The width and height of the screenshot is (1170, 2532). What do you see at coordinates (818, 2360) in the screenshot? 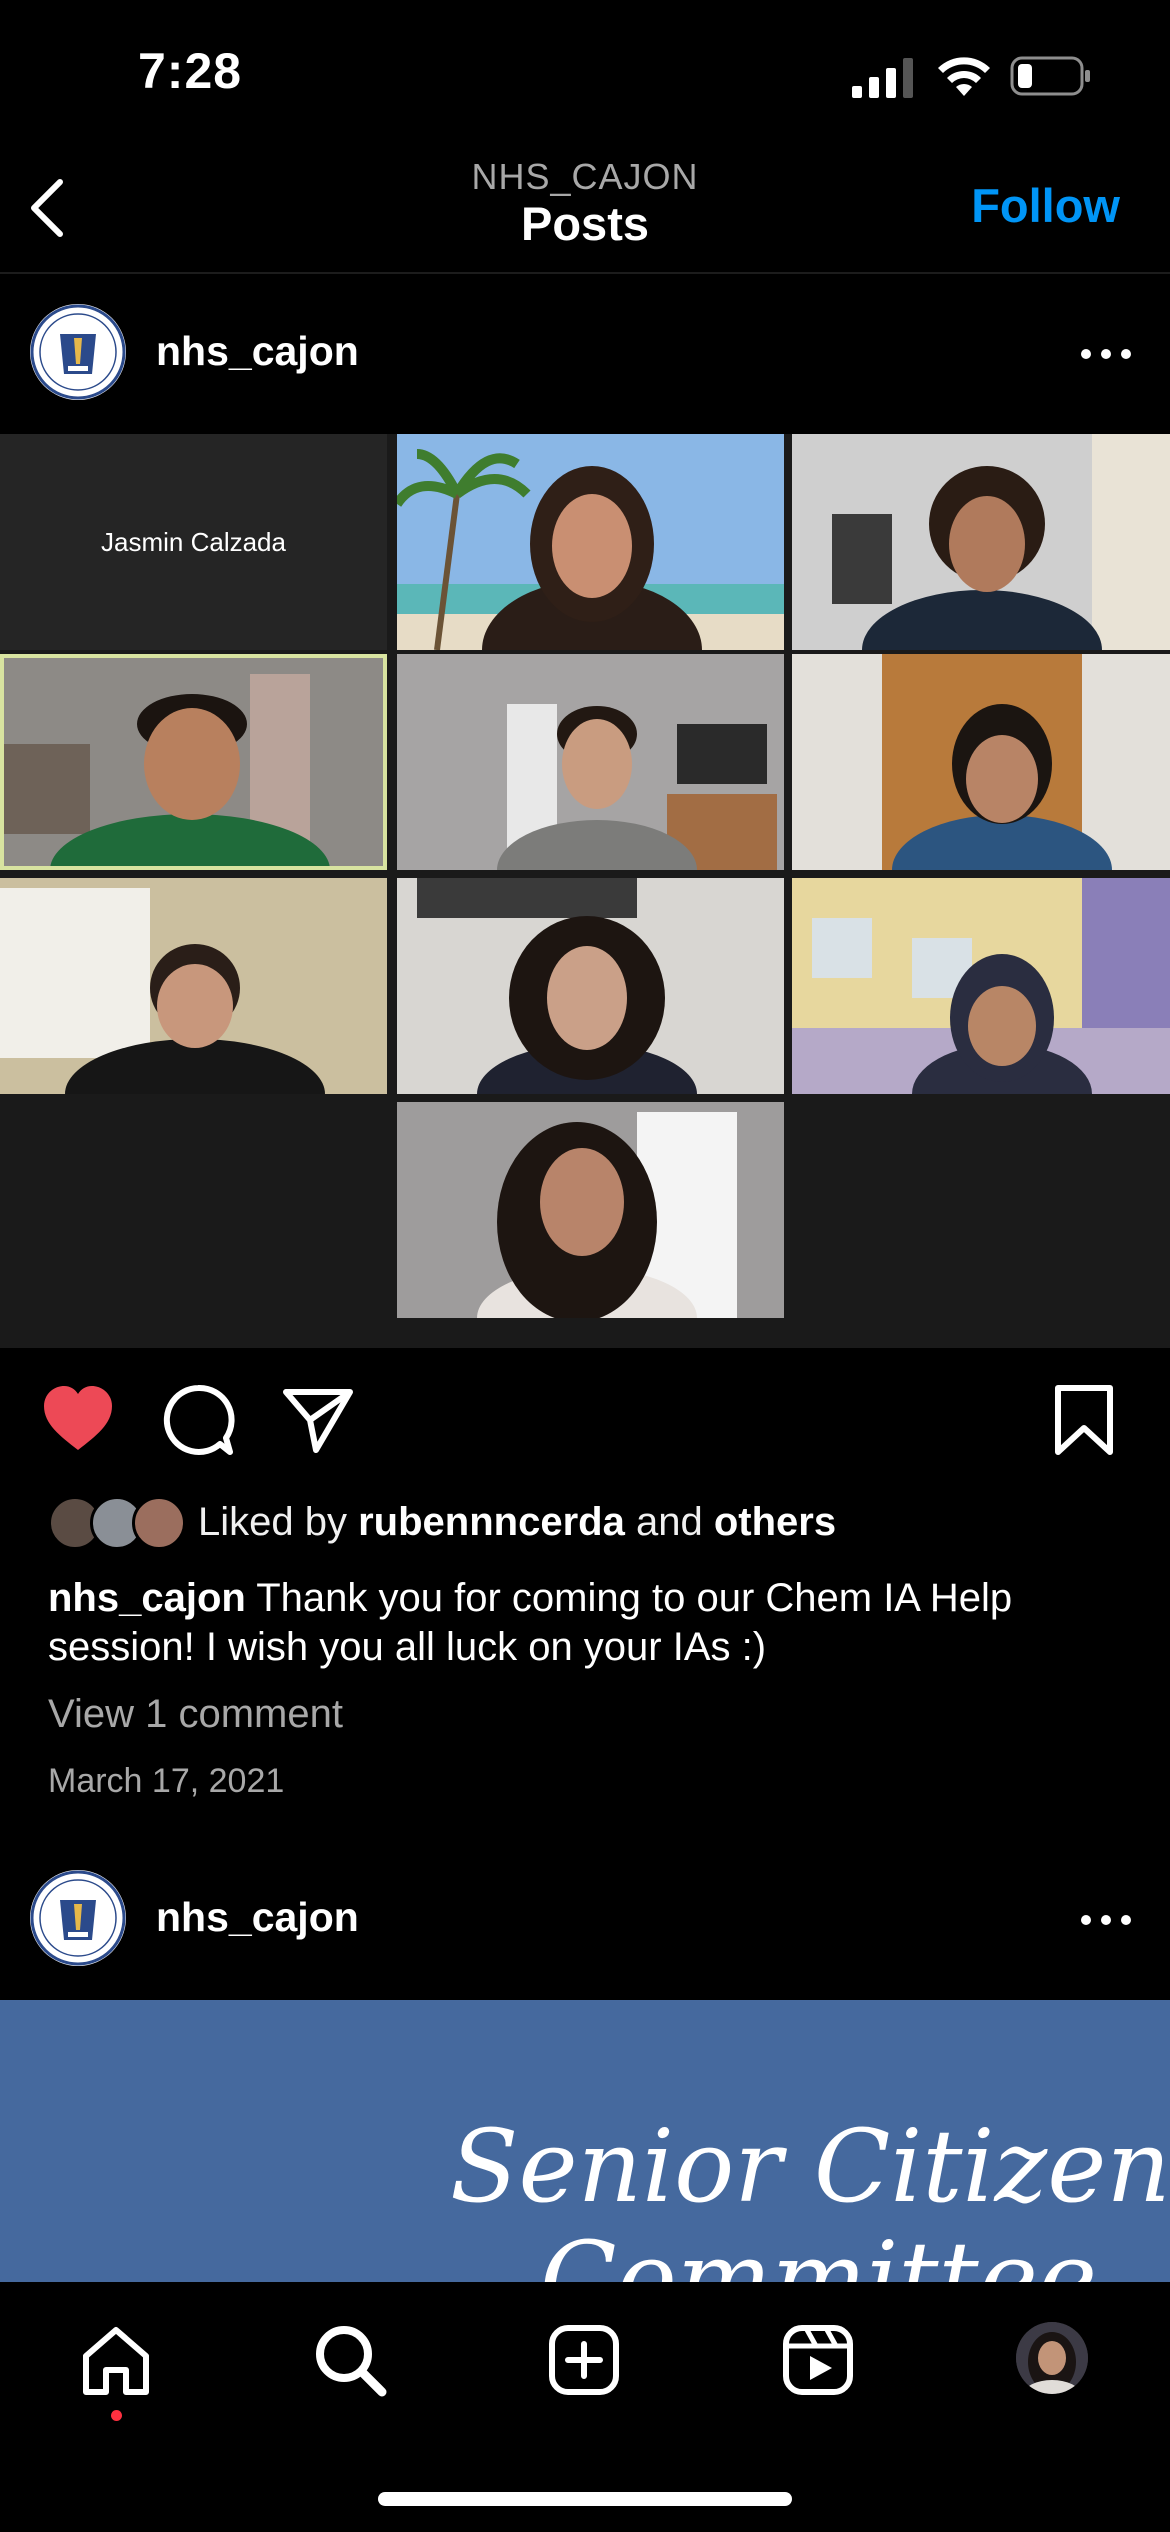
I see `reels-icon` at bounding box center [818, 2360].